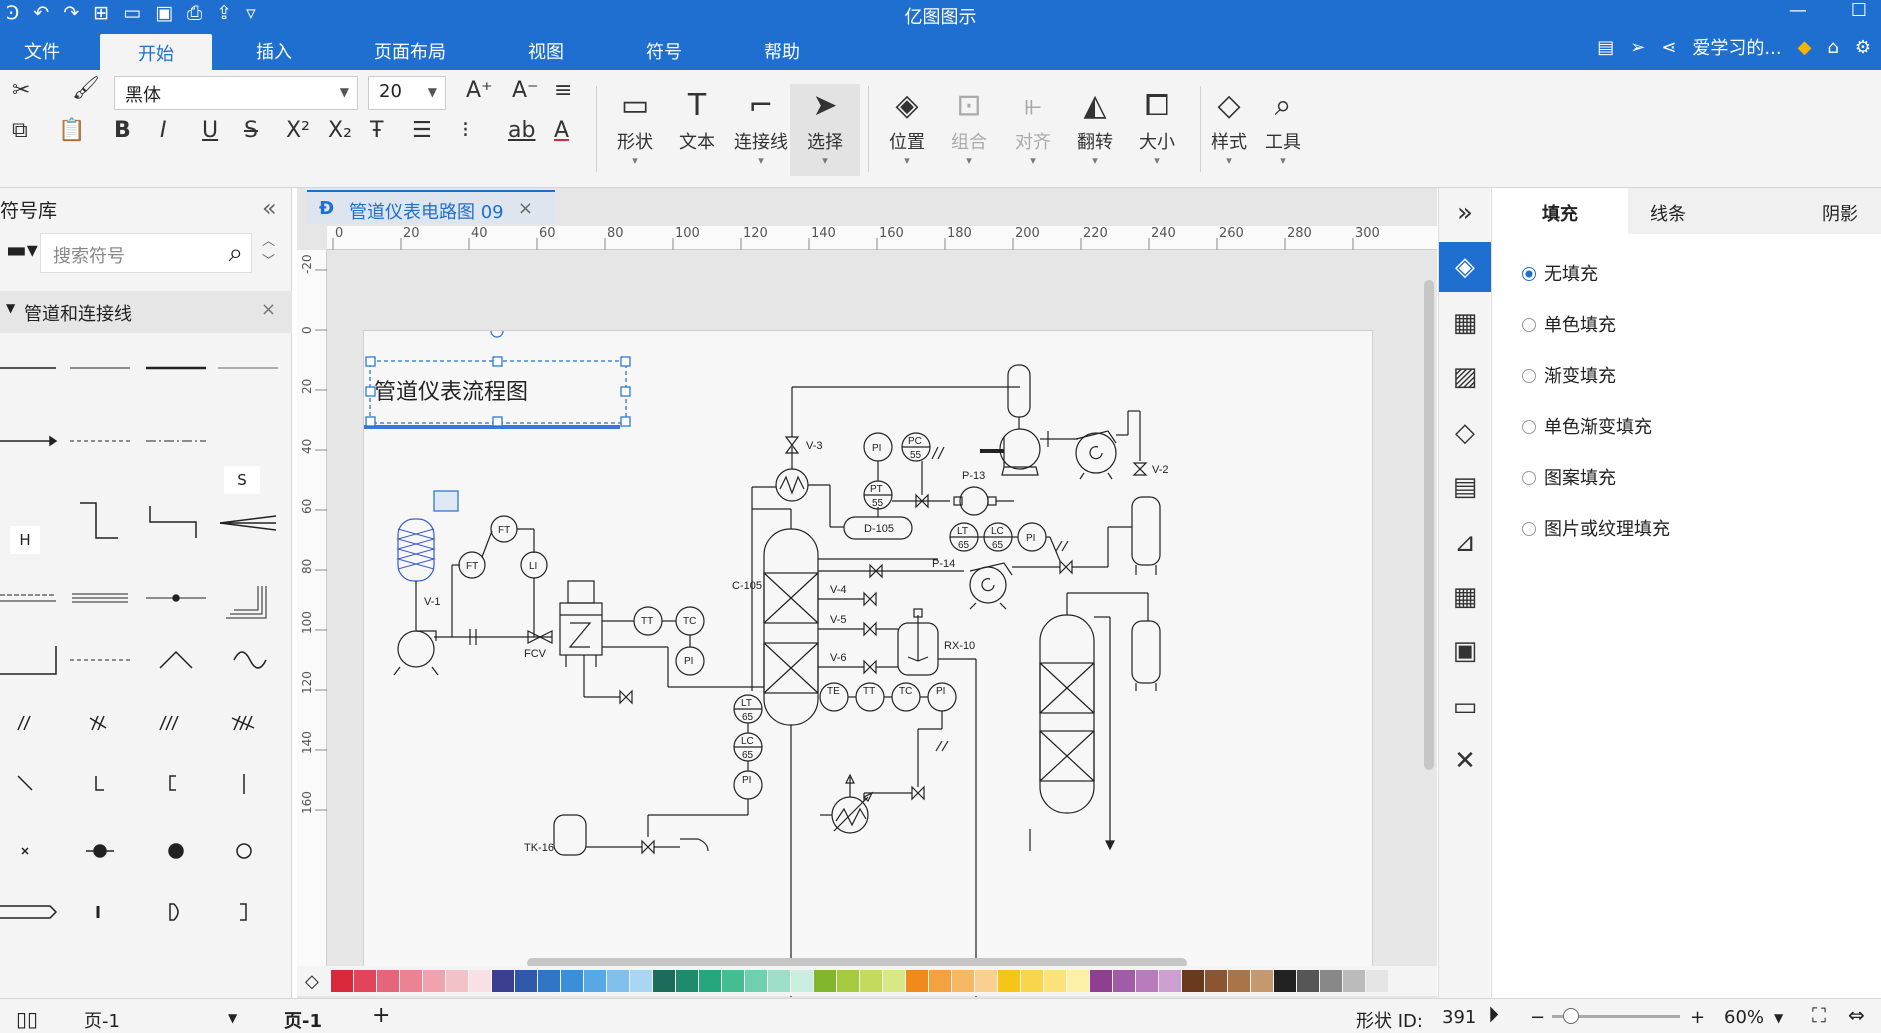 This screenshot has height=1033, width=1881. I want to click on search-icon: ⌕, so click(235, 253).